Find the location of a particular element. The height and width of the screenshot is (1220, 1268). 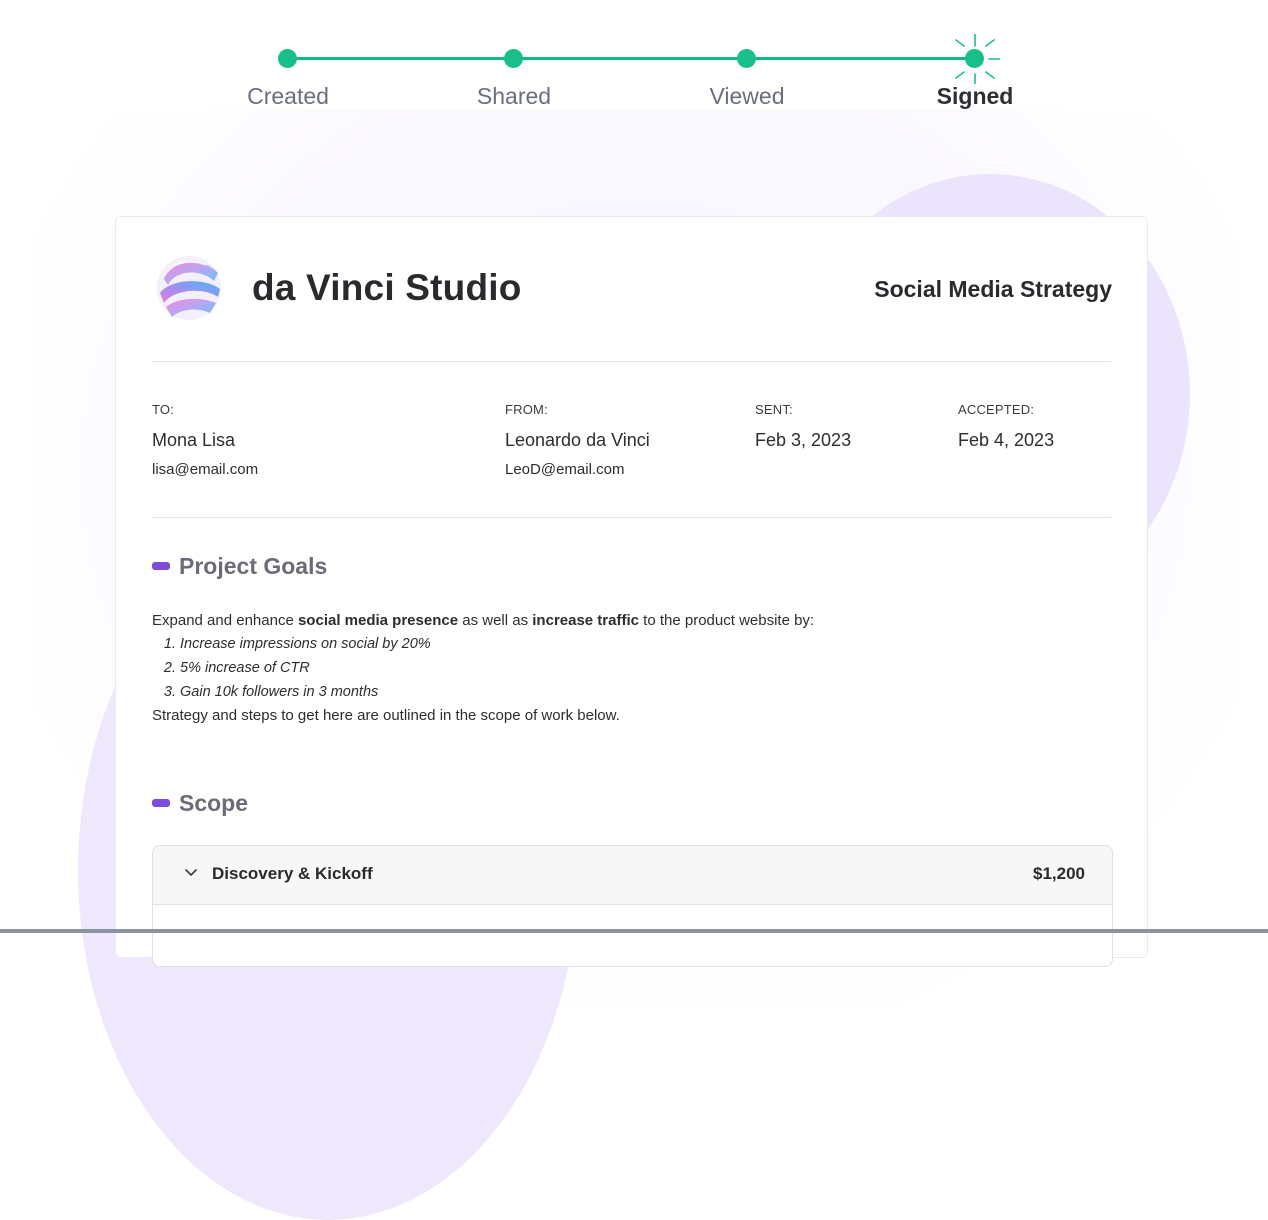

from-email: LeoD@email.com is located at coordinates (565, 469).